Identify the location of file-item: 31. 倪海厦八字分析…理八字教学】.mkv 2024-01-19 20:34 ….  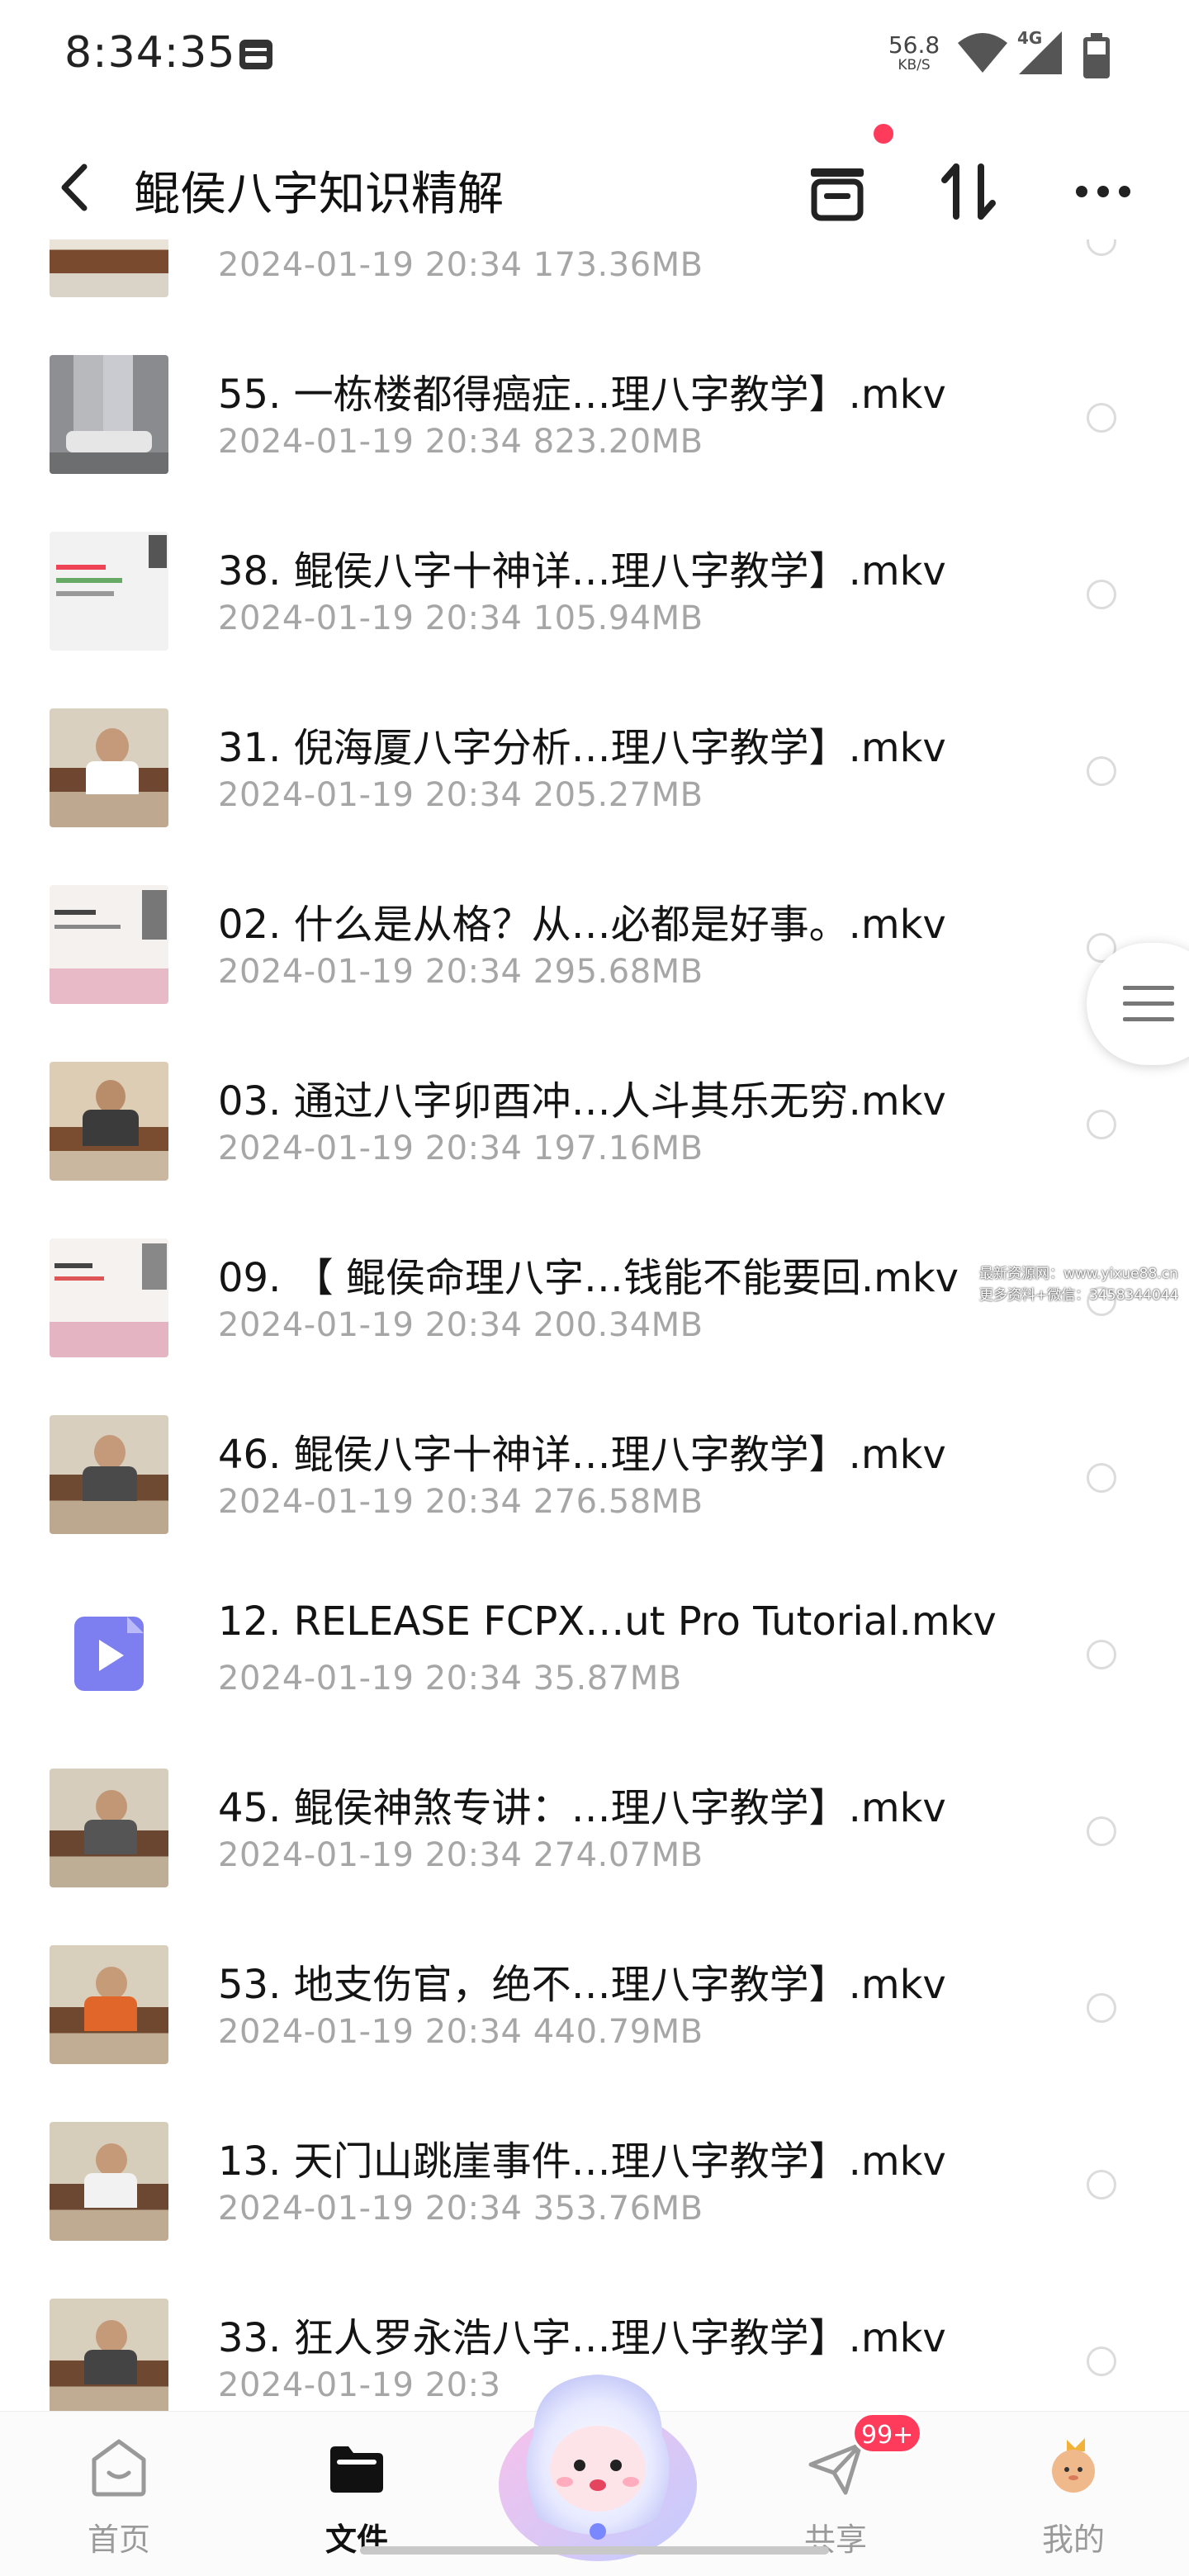
(594, 763).